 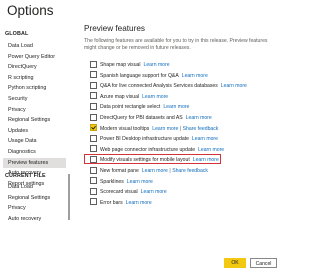 I want to click on sidebar-item-power-query-editor: Power Query Editor, so click(x=37, y=57).